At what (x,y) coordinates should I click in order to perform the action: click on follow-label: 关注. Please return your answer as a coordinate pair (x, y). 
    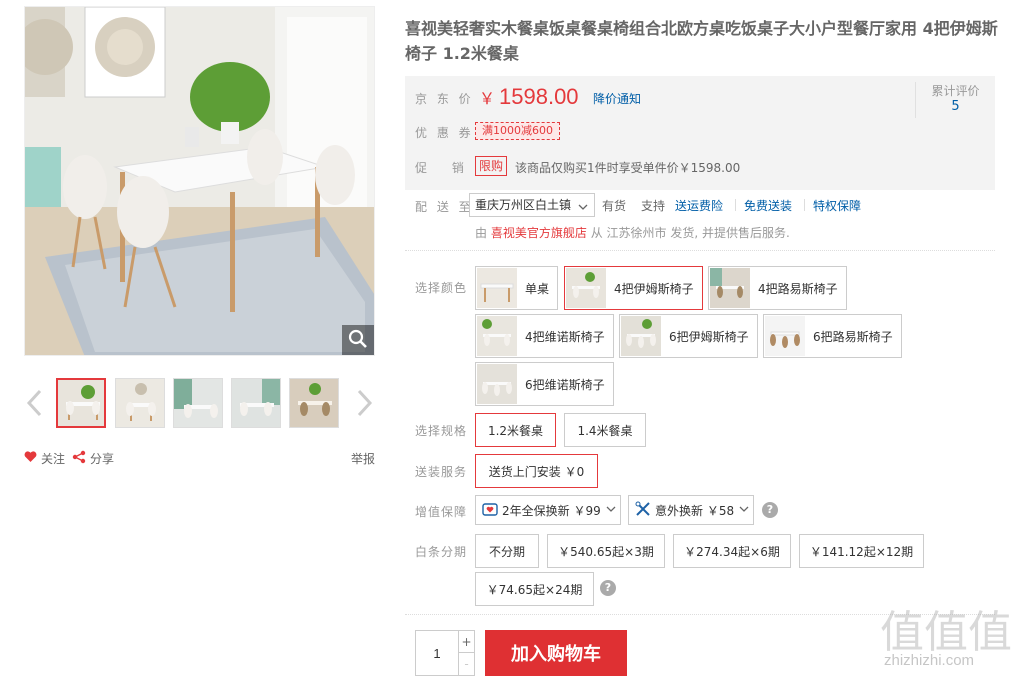
    Looking at the image, I should click on (53, 459).